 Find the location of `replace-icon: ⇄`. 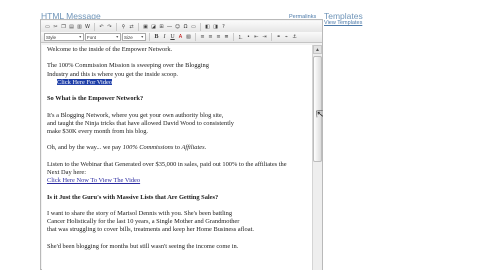

replace-icon: ⇄ is located at coordinates (131, 27).